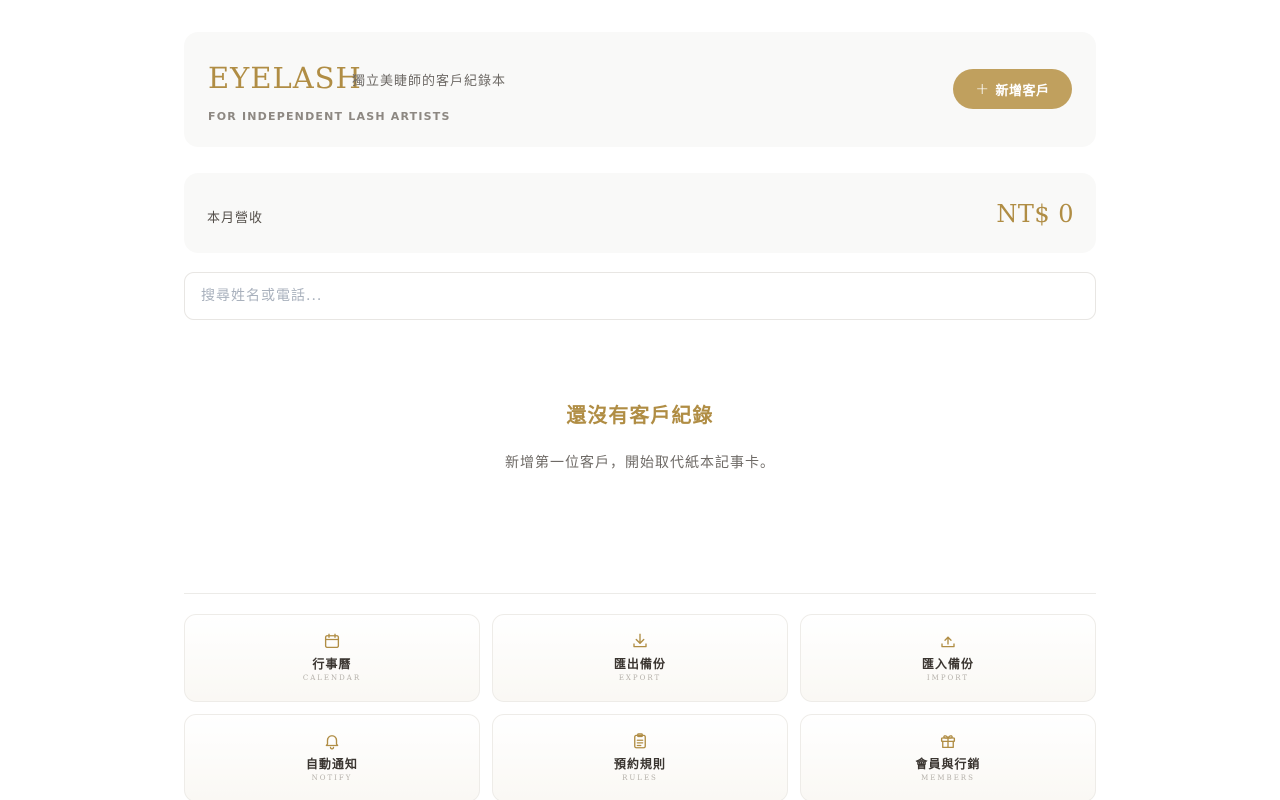 The height and width of the screenshot is (800, 1280). I want to click on tile-label: 行事曆, so click(332, 664).